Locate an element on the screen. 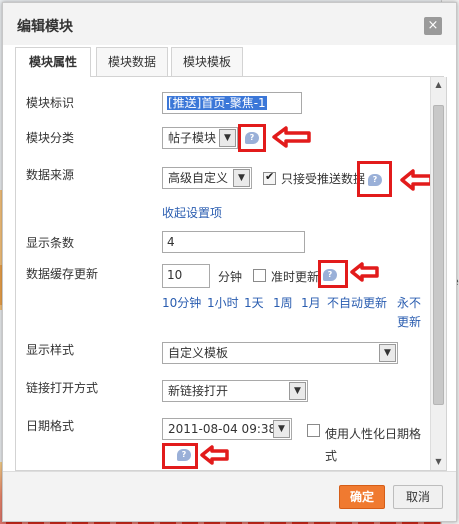  cache-link-1month: 1月 is located at coordinates (311, 302).